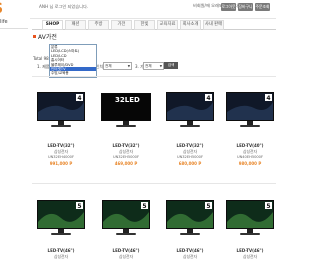  I want to click on tab-education: 교육자료, so click(167, 25).